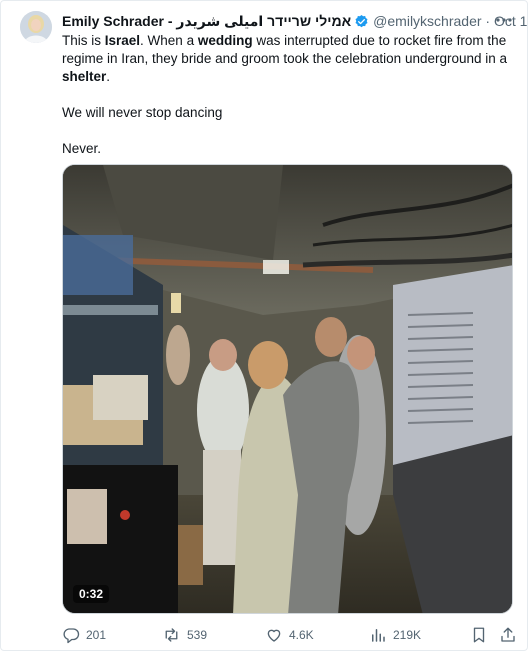 Image resolution: width=528 pixels, height=651 pixels. What do you see at coordinates (274, 635) in the screenshot?
I see `like-icon` at bounding box center [274, 635].